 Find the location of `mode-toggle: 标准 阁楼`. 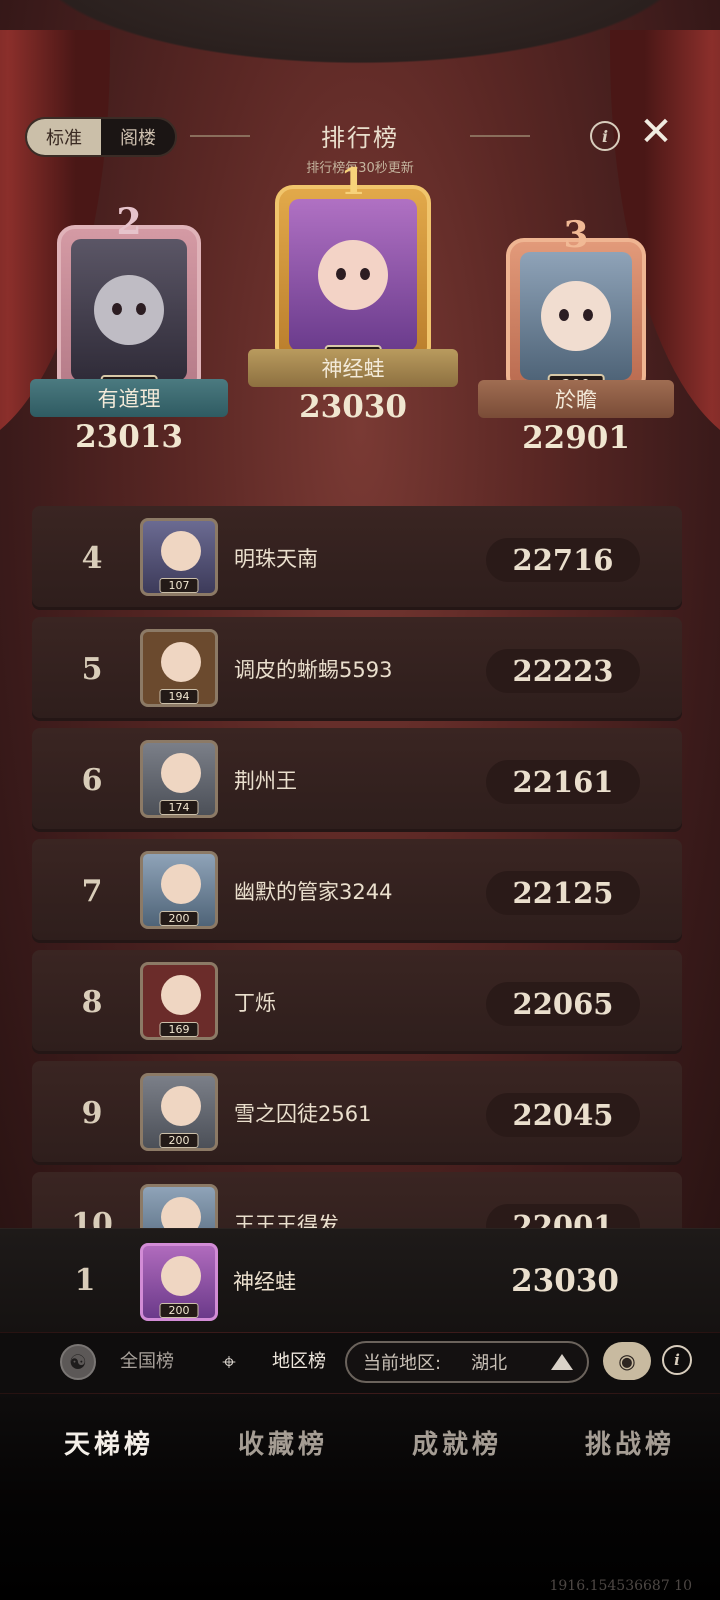

mode-toggle: 标准 阁楼 is located at coordinates (101, 137).